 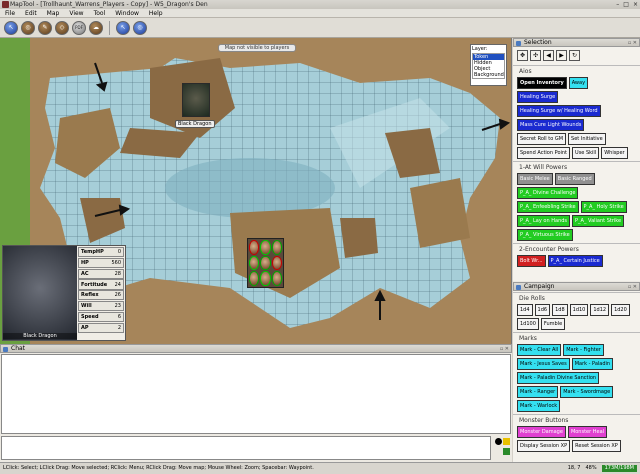 What do you see at coordinates (600, 310) in the screenshot?
I see `dice-button: 1d12` at bounding box center [600, 310].